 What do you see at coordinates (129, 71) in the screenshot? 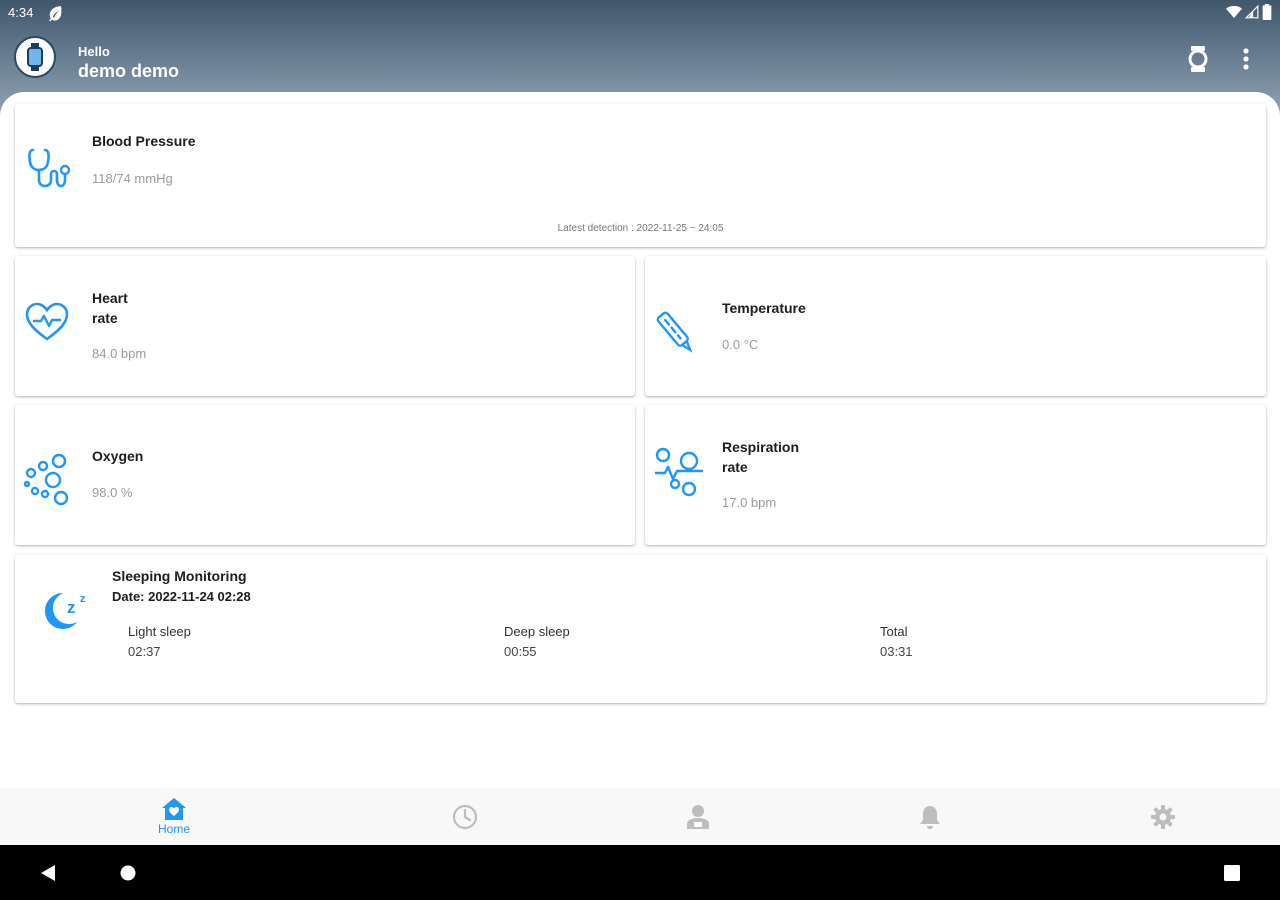
I see `user-name: demo demo` at bounding box center [129, 71].